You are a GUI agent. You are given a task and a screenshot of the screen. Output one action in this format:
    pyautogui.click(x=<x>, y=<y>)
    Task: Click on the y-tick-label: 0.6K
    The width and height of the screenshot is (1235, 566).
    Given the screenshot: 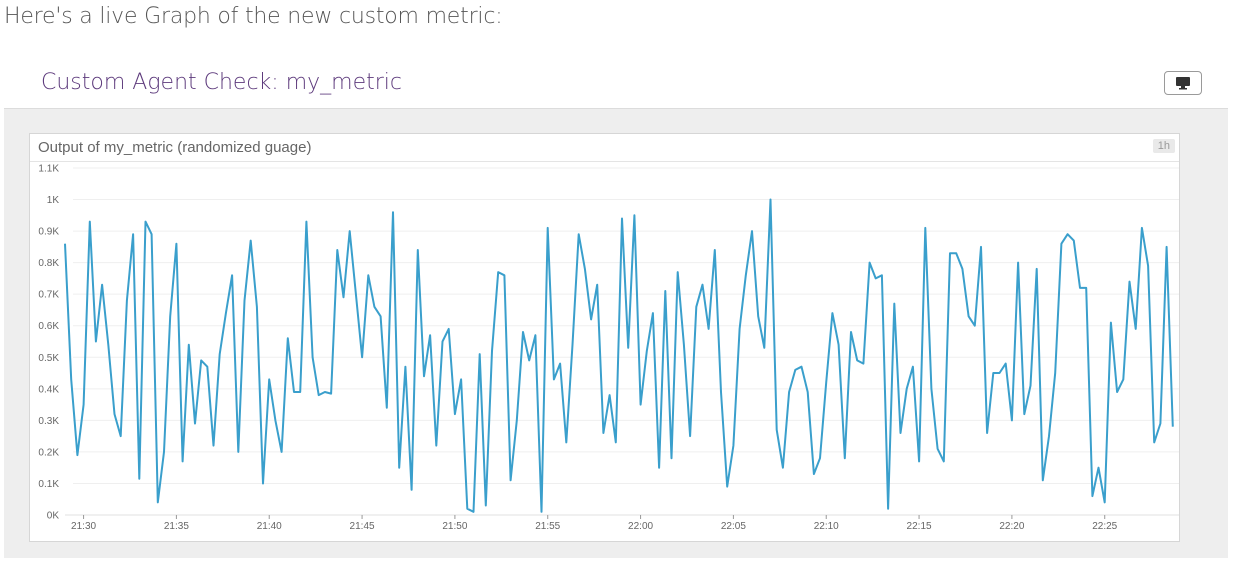 What is the action you would take?
    pyautogui.click(x=48, y=326)
    